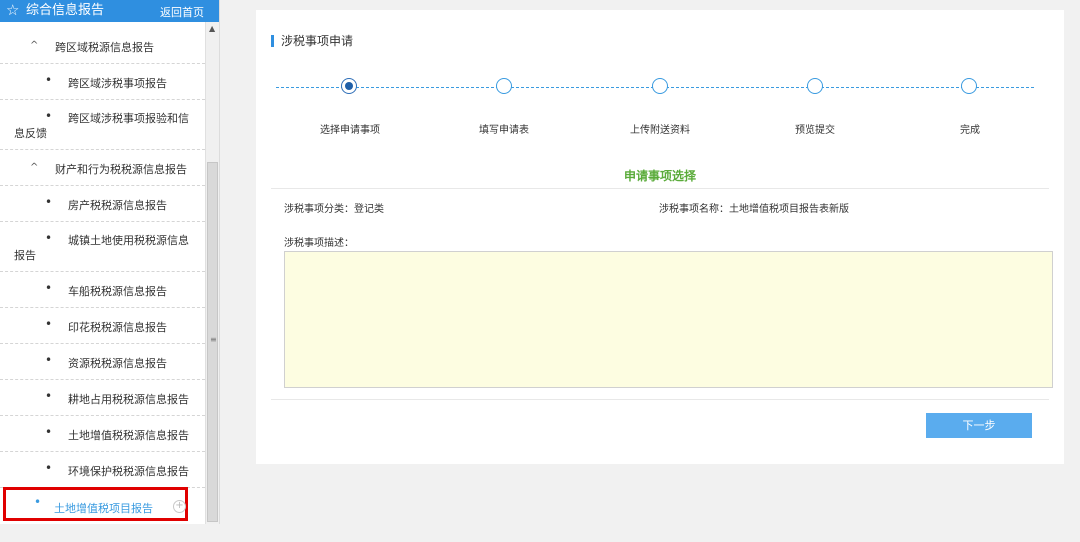 The image size is (1080, 542). What do you see at coordinates (660, 130) in the screenshot?
I see `step-label: 上传附送资料` at bounding box center [660, 130].